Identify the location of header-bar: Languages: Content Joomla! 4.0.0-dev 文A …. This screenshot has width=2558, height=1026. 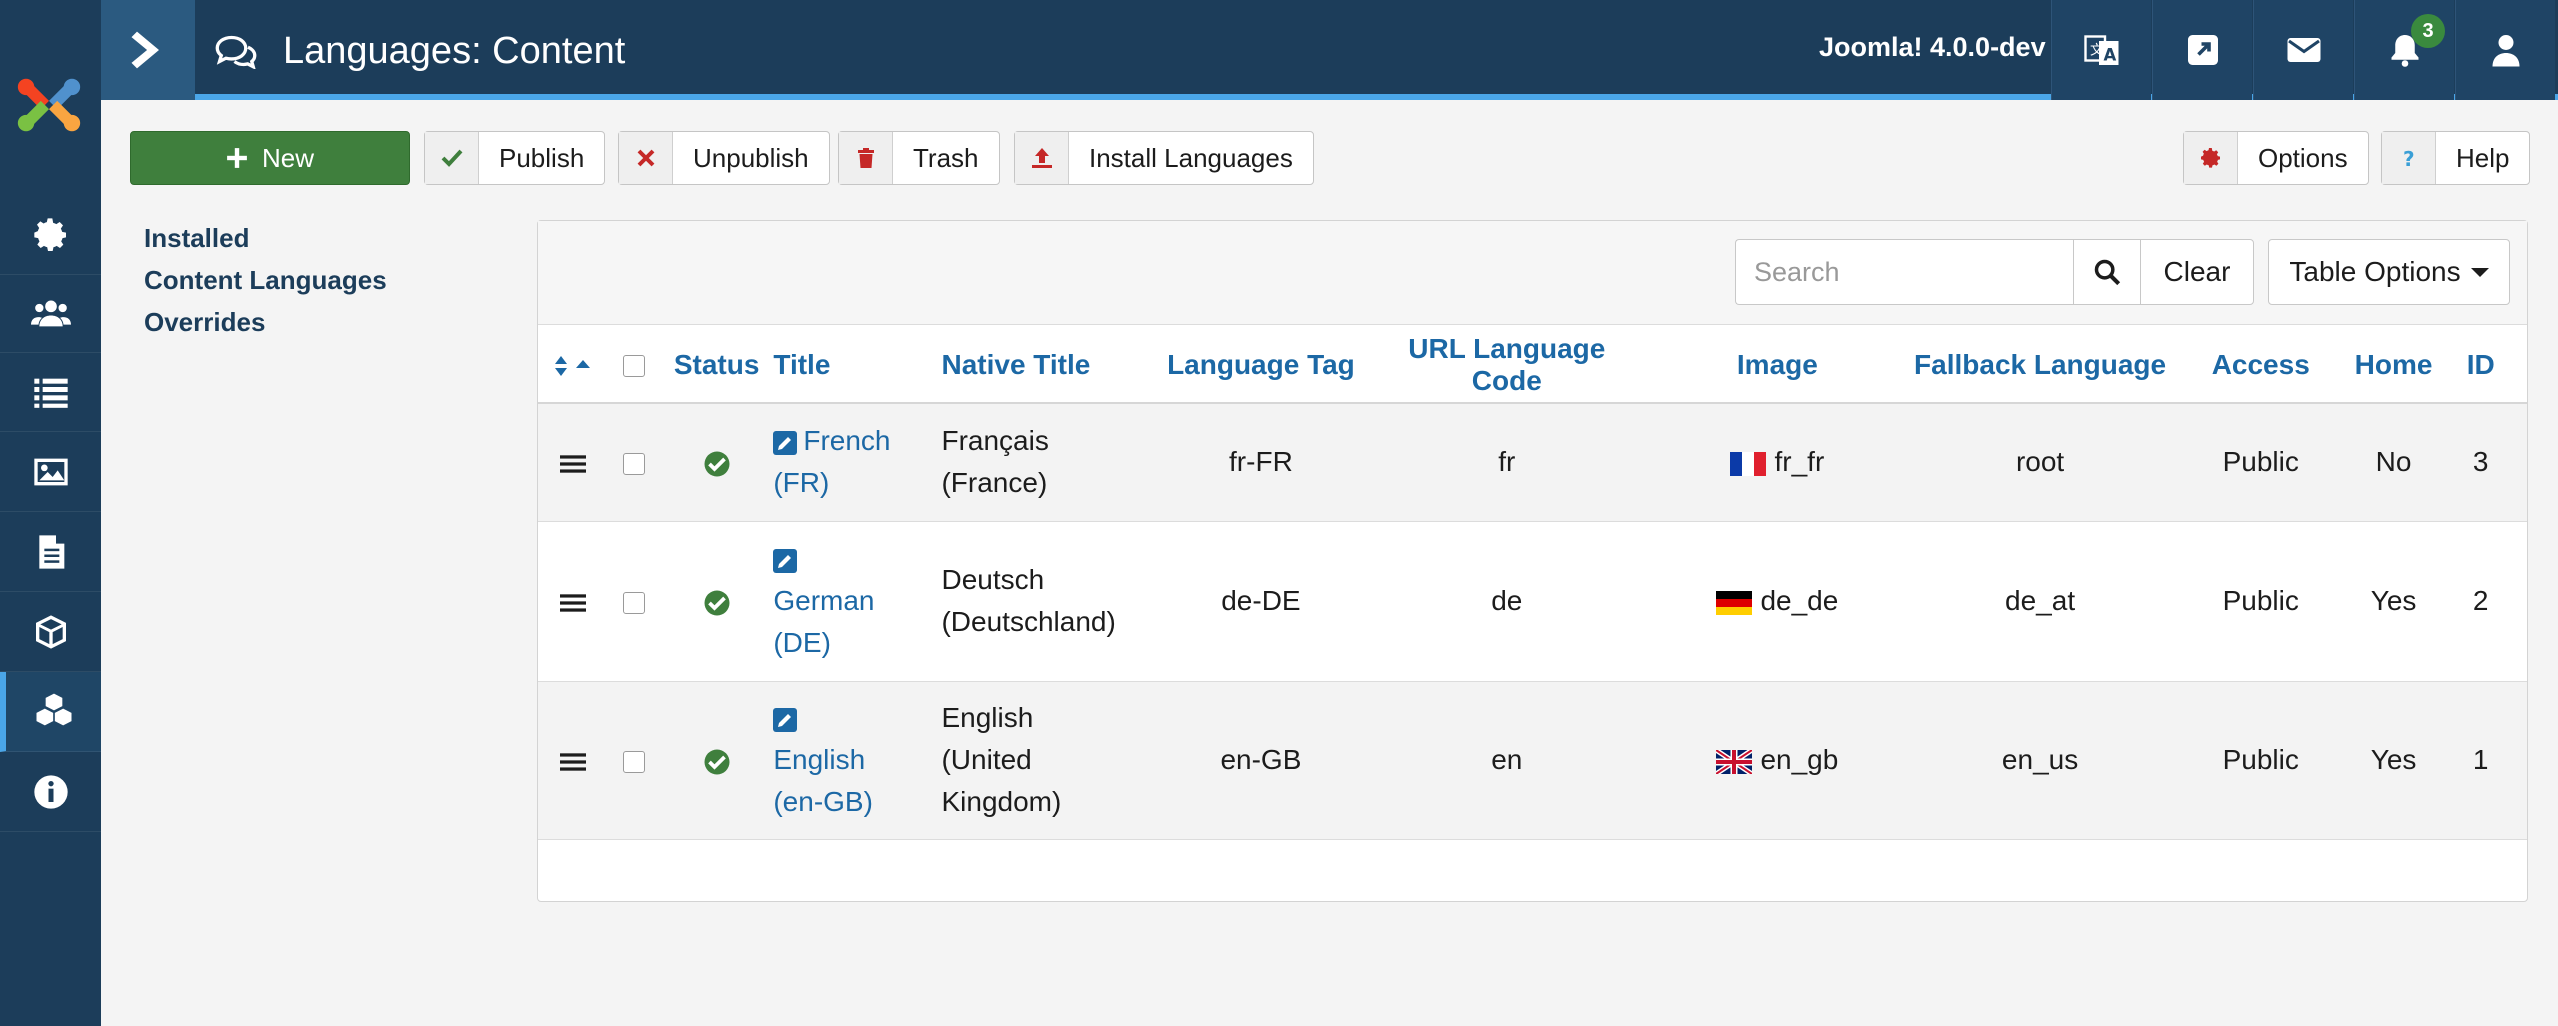
(1329, 50).